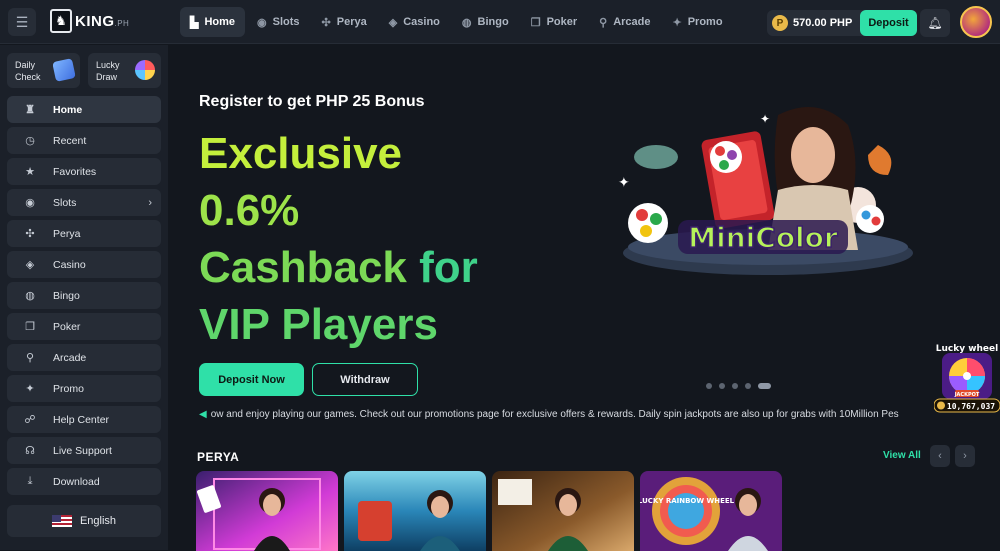 This screenshot has height=551, width=1000. What do you see at coordinates (84, 521) in the screenshot?
I see `language-selector: English` at bounding box center [84, 521].